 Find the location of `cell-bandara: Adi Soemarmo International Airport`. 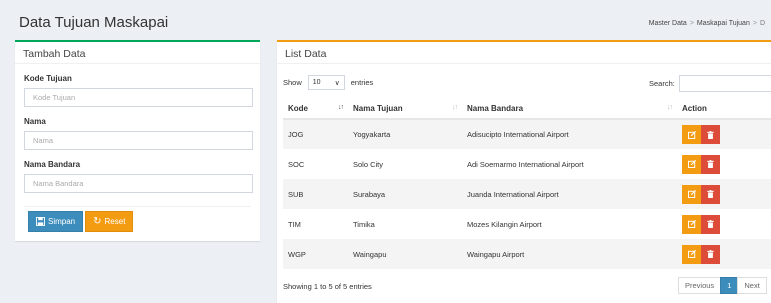

cell-bandara: Adi Soemarmo International Airport is located at coordinates (525, 164).